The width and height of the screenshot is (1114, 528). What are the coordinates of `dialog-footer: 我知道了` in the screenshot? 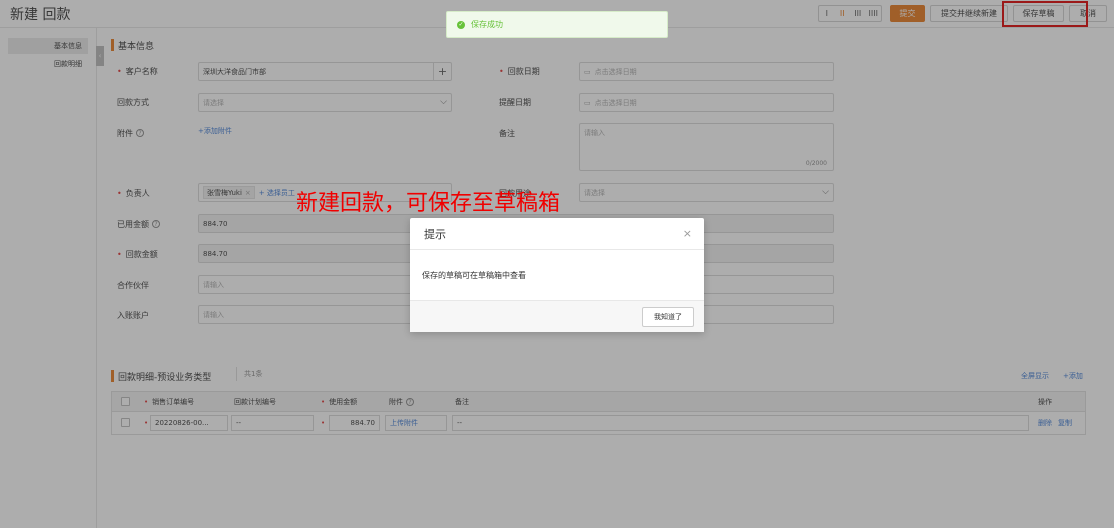 It's located at (557, 316).